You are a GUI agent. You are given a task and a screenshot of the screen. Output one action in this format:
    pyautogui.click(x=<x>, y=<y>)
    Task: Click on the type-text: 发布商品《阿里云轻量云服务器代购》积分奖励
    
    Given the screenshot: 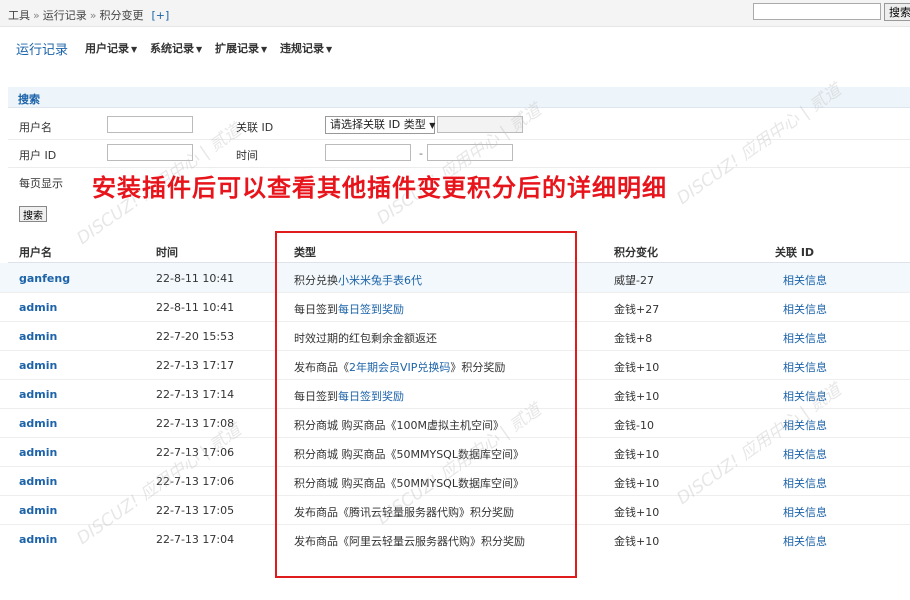 What is the action you would take?
    pyautogui.click(x=409, y=541)
    